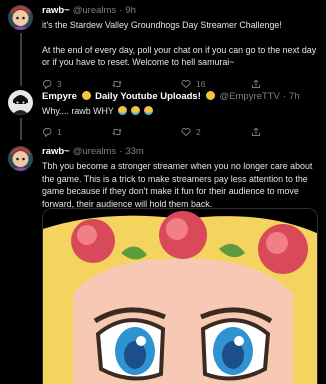 Image resolution: width=326 pixels, height=384 pixels. Describe the element at coordinates (59, 131) in the screenshot. I see `reply-count: 1` at that location.